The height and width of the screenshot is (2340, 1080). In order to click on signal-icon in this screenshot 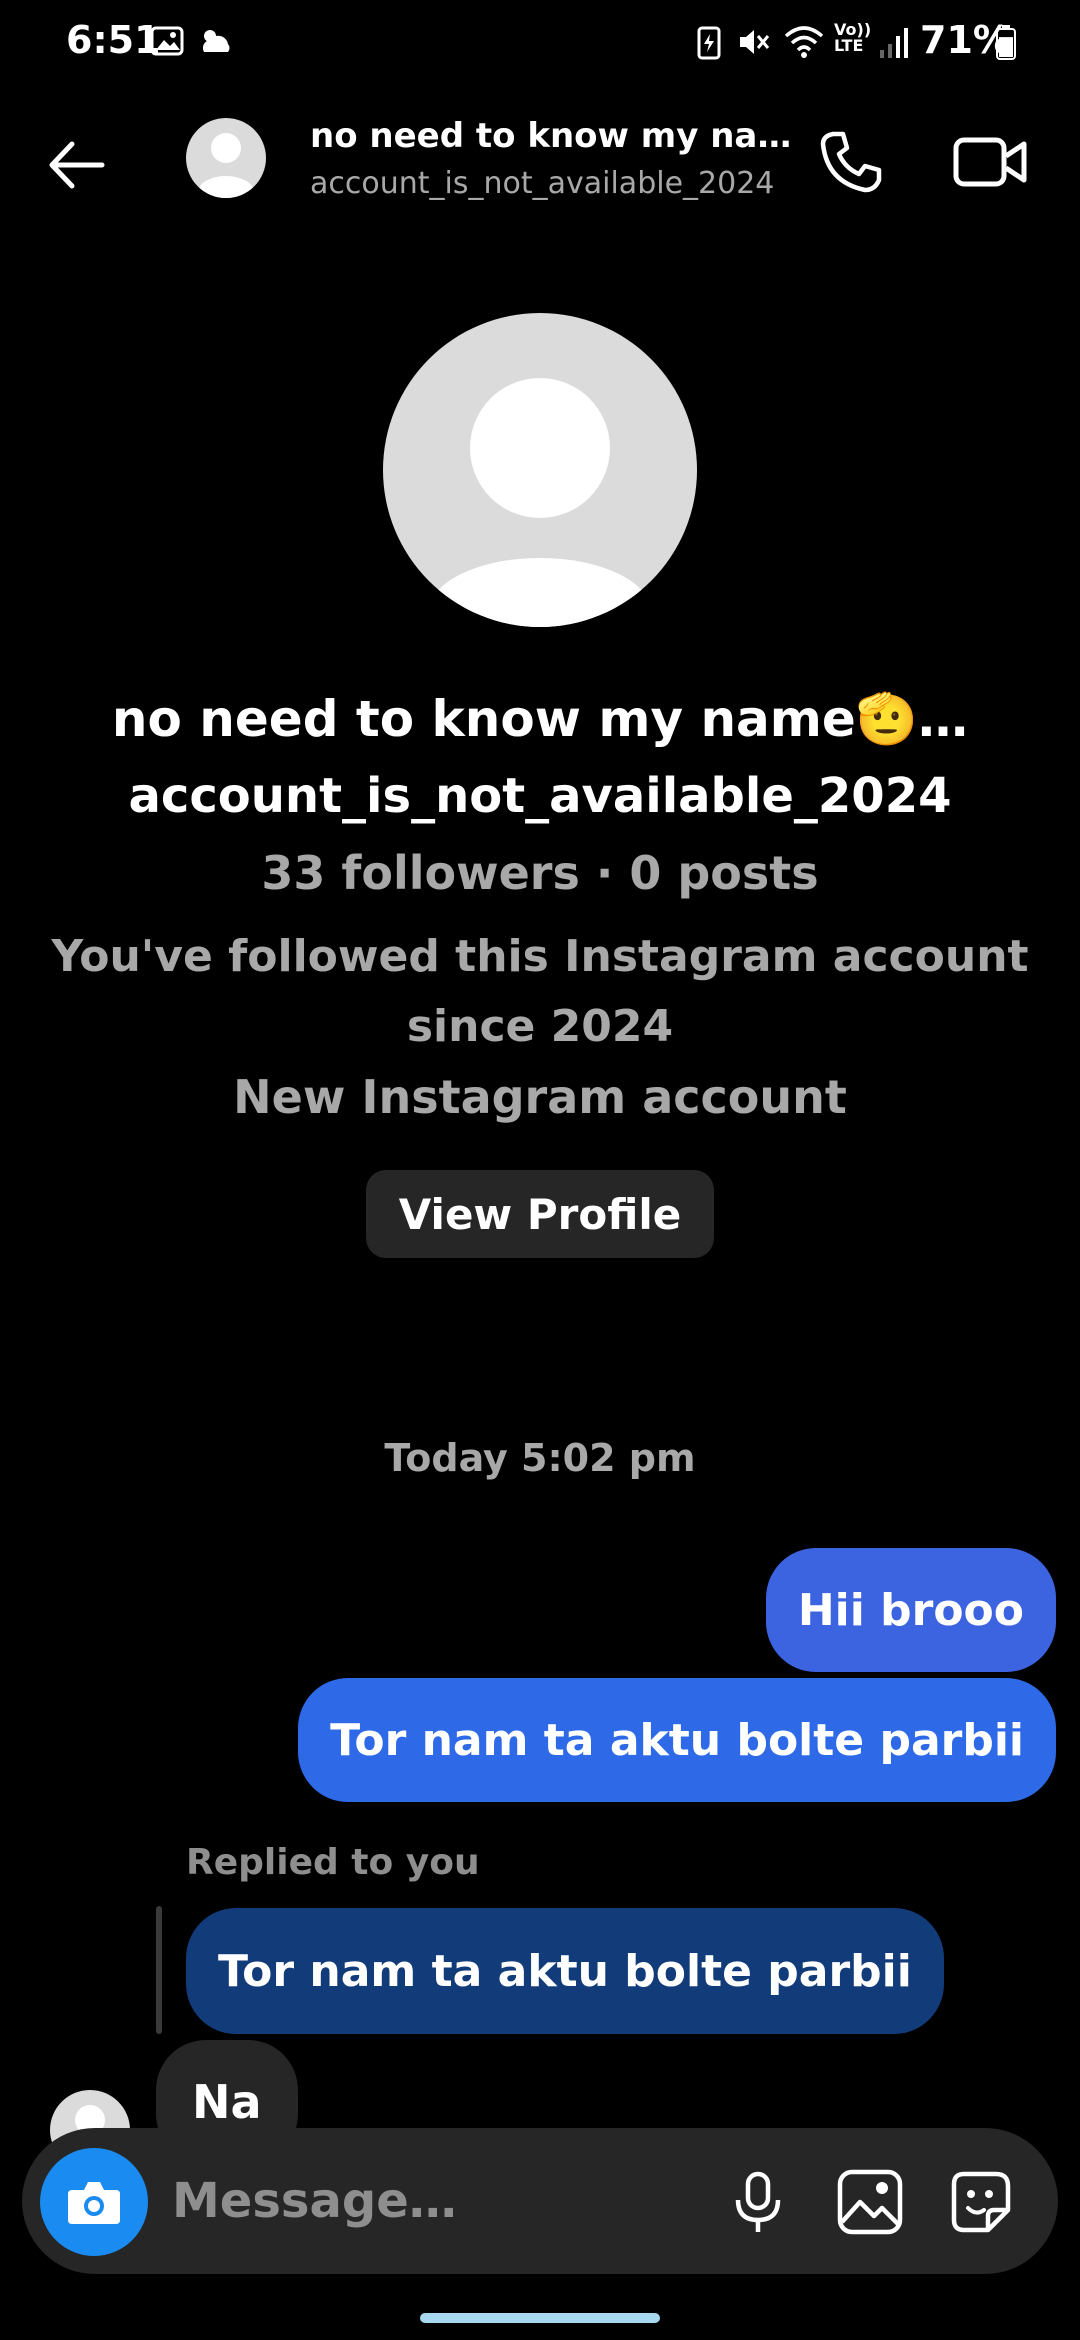, I will do `click(894, 43)`.